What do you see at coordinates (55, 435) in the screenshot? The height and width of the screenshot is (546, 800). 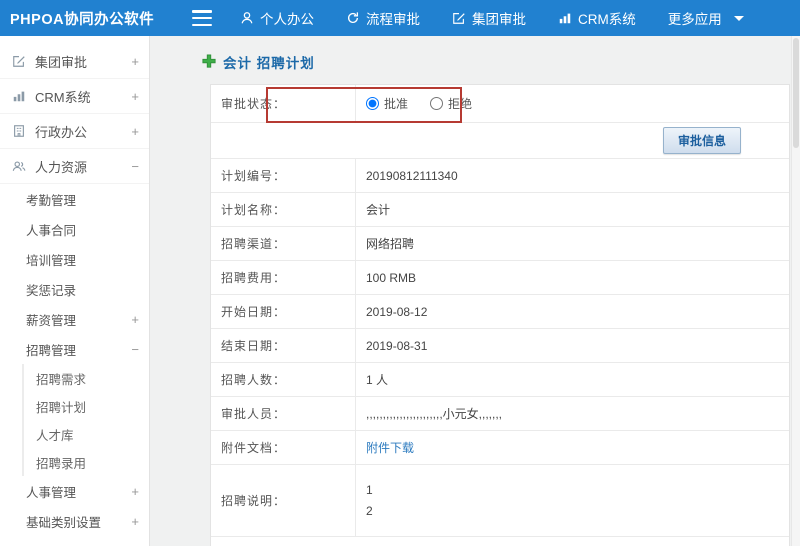 I see `sidebar-item-label: 人才库` at bounding box center [55, 435].